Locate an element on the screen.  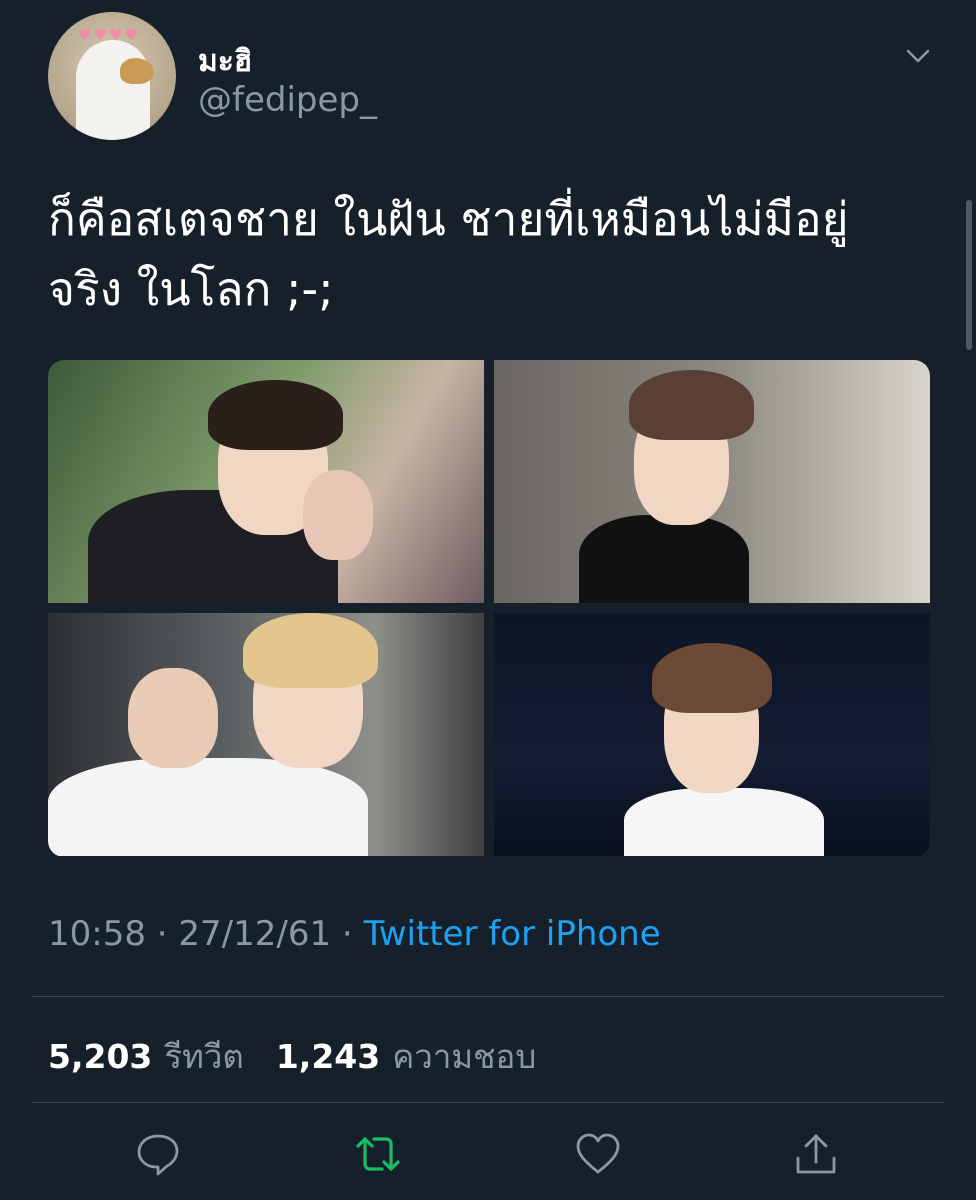
tweet-text-line-2: จริง ในโลก ;-; is located at coordinates (191, 289).